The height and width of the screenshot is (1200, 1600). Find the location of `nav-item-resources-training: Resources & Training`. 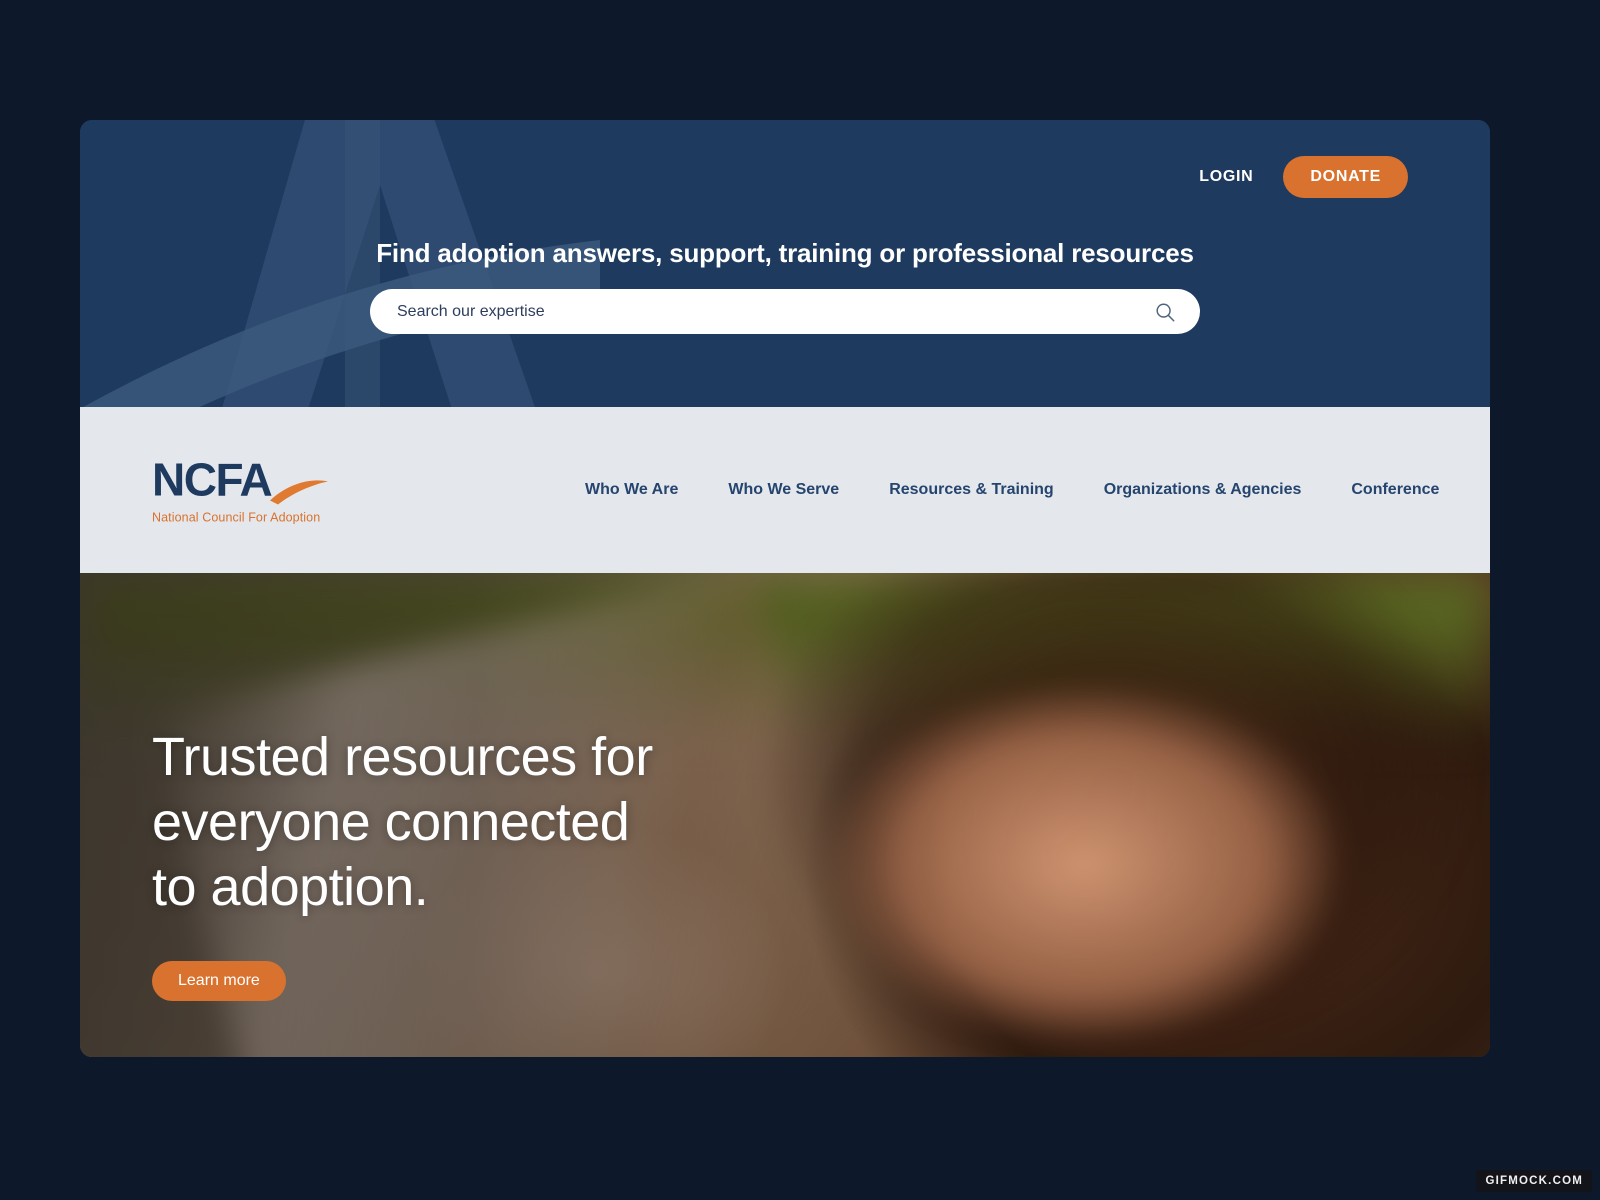

nav-item-resources-training: Resources & Training is located at coordinates (971, 490).